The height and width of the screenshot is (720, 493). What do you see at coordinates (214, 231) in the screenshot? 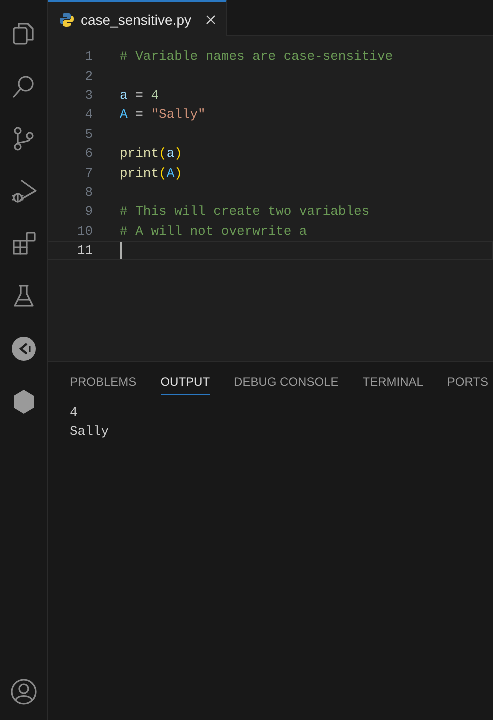
I see `code-line: # A will not overwrite a` at bounding box center [214, 231].